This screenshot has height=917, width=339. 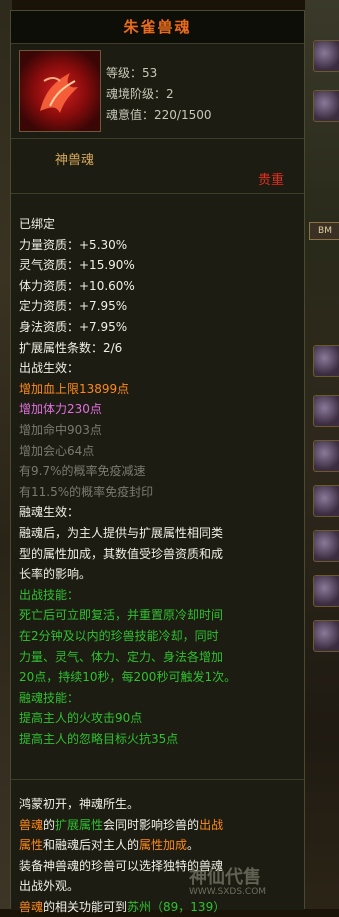 I want to click on watermark: 神仙代售 WWW.SXDS.COM, so click(x=227, y=880).